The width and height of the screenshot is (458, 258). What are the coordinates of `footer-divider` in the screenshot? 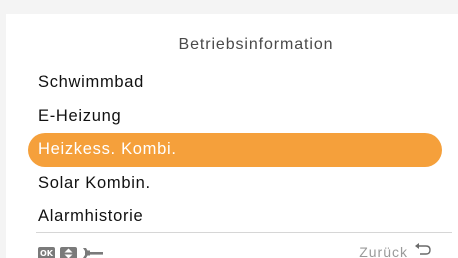 It's located at (244, 232).